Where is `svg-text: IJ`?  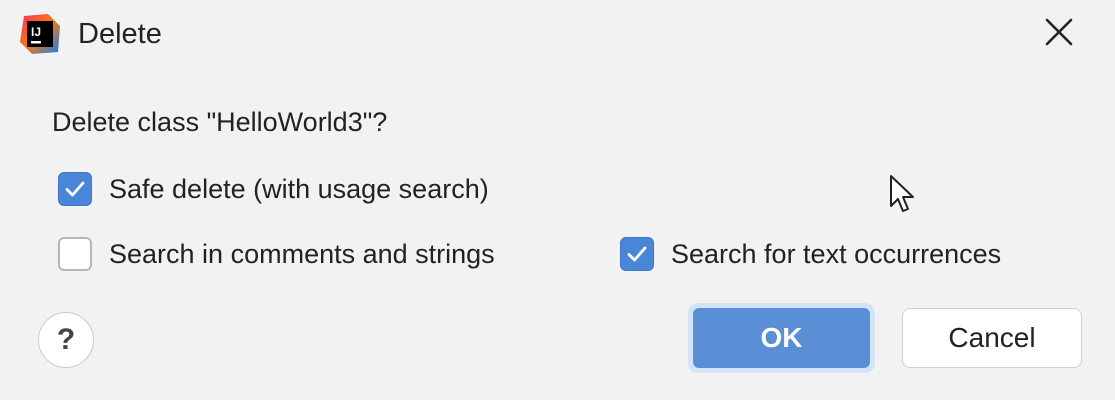
svg-text: IJ is located at coordinates (36, 32).